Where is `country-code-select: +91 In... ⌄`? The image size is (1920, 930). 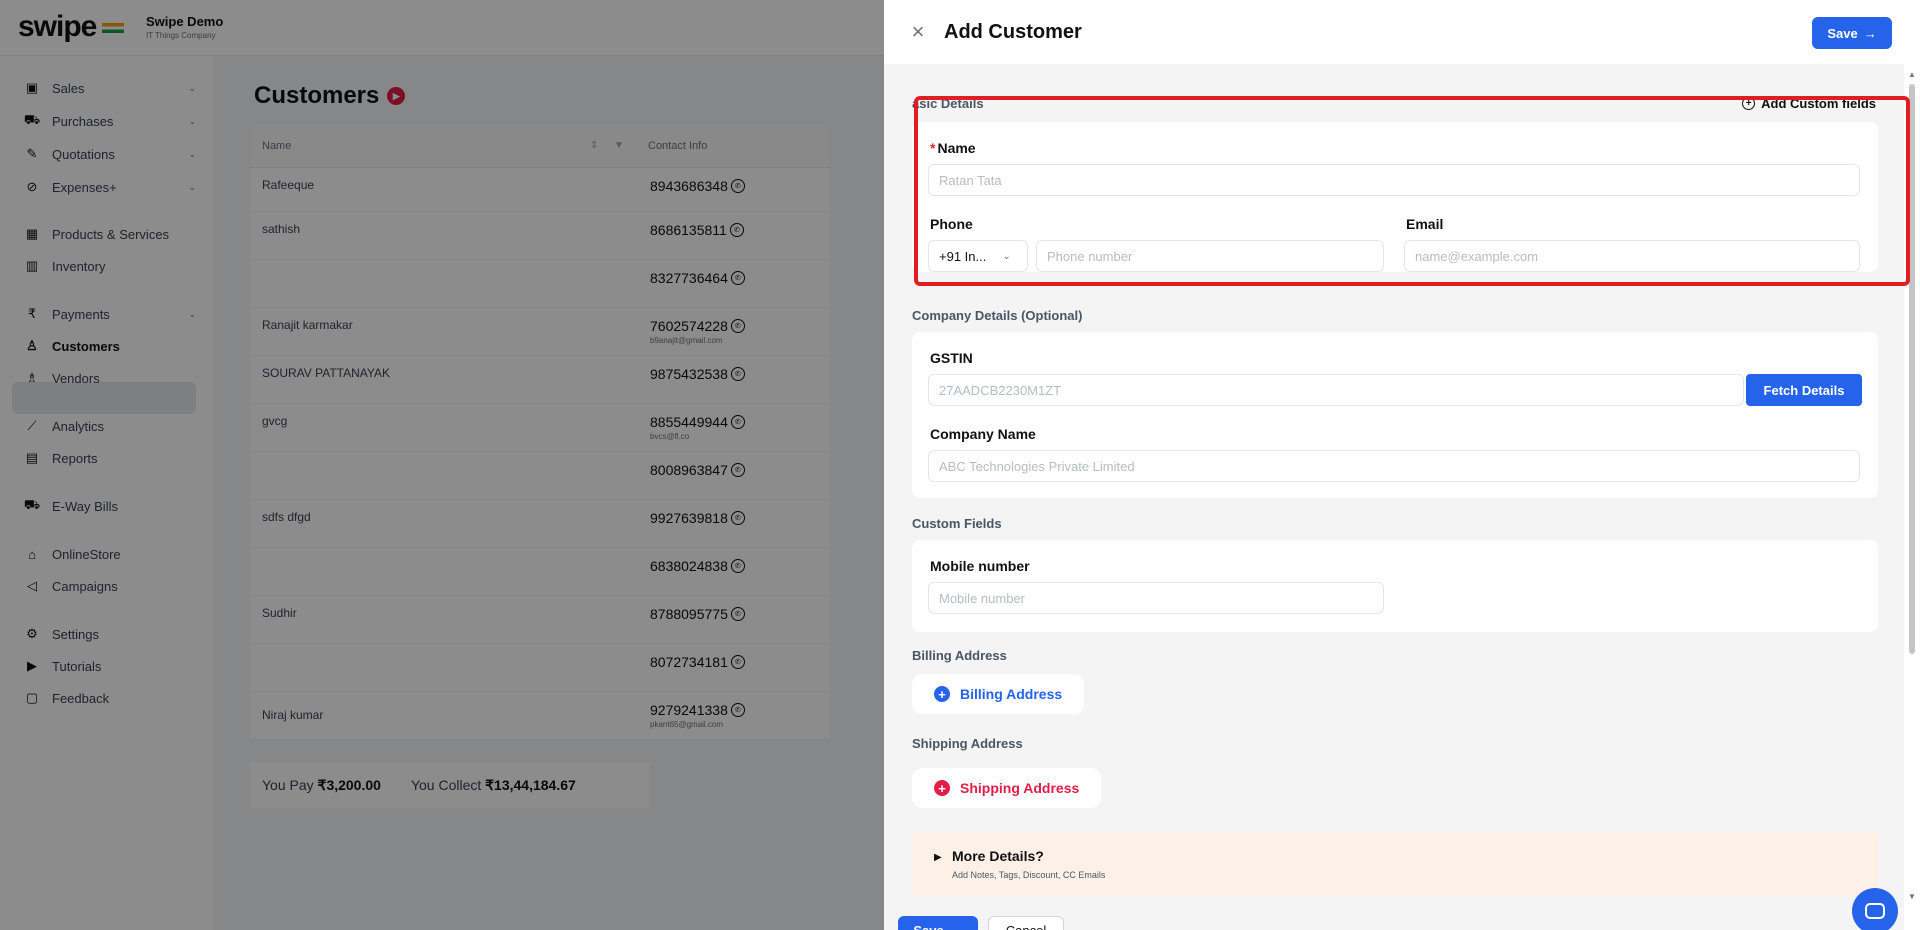
country-code-select: +91 In... ⌄ is located at coordinates (978, 256).